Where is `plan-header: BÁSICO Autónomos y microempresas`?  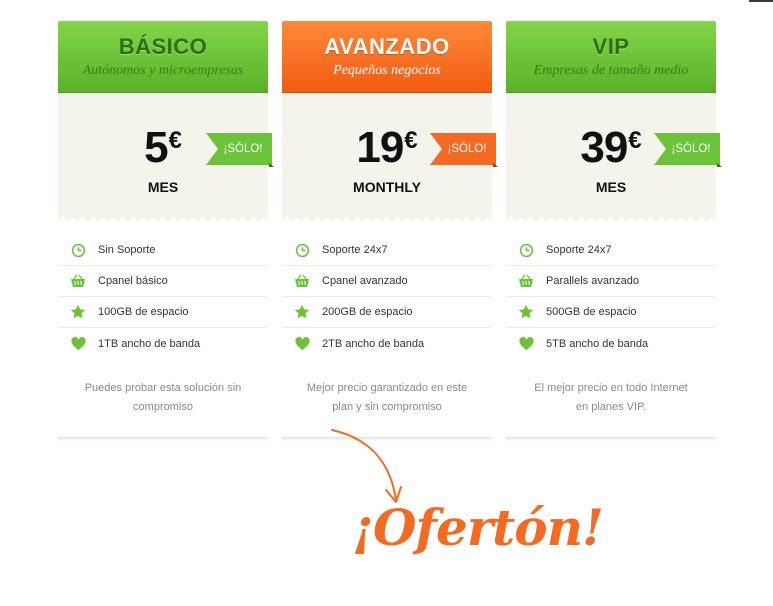 plan-header: BÁSICO Autónomos y microempresas is located at coordinates (163, 57).